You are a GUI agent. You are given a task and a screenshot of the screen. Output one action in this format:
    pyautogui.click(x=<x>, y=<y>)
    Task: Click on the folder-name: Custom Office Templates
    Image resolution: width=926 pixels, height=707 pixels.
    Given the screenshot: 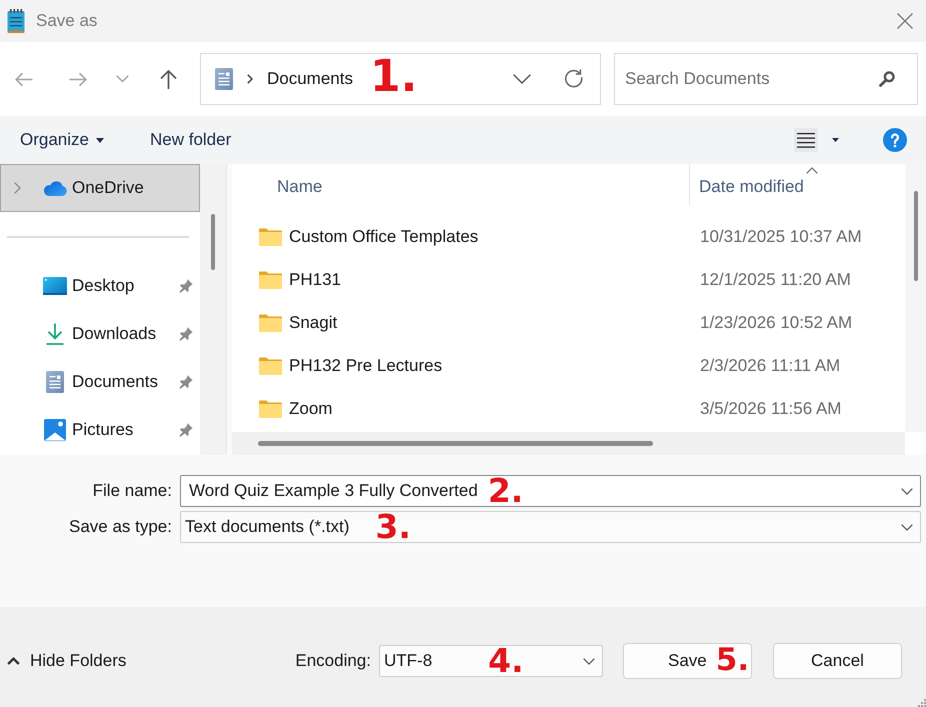 What is the action you would take?
    pyautogui.click(x=383, y=236)
    